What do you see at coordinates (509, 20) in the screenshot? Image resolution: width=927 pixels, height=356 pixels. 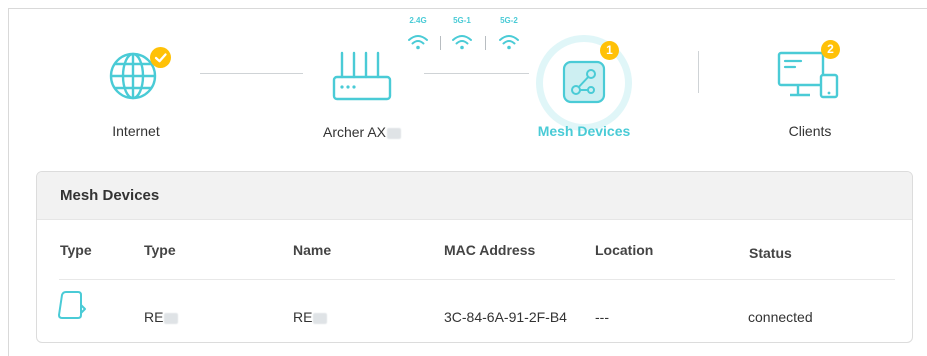 I see `band-label-5g-2: 5G-2` at bounding box center [509, 20].